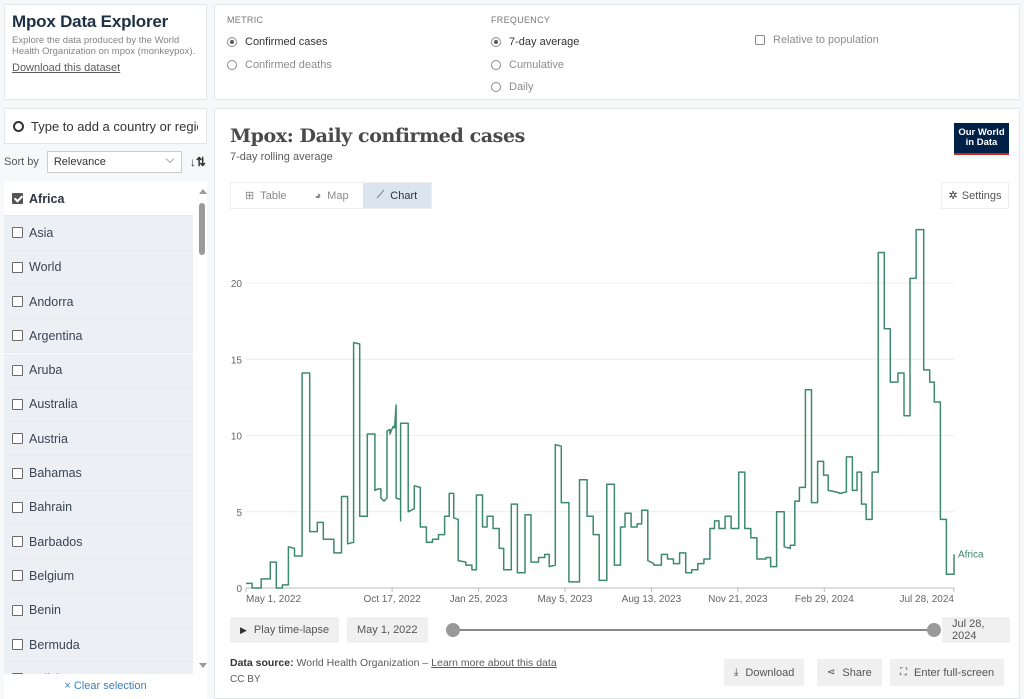 The height and width of the screenshot is (699, 1024). I want to click on frequency-group: FREQUENCY 7-day average Cumulative Daily, so click(535, 57).